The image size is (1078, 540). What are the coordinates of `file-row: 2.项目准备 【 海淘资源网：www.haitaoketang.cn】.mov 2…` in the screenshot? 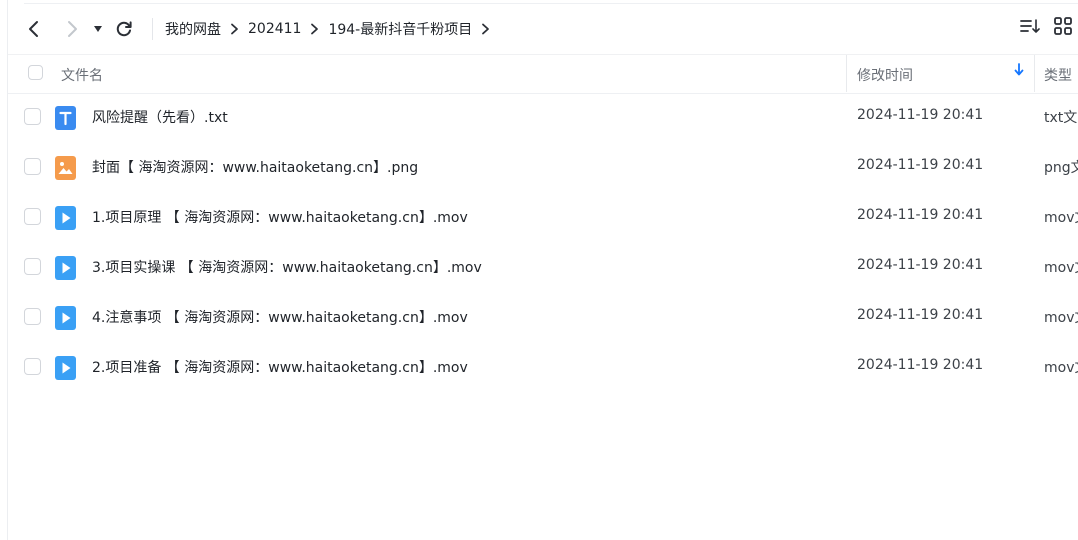 It's located at (543, 367).